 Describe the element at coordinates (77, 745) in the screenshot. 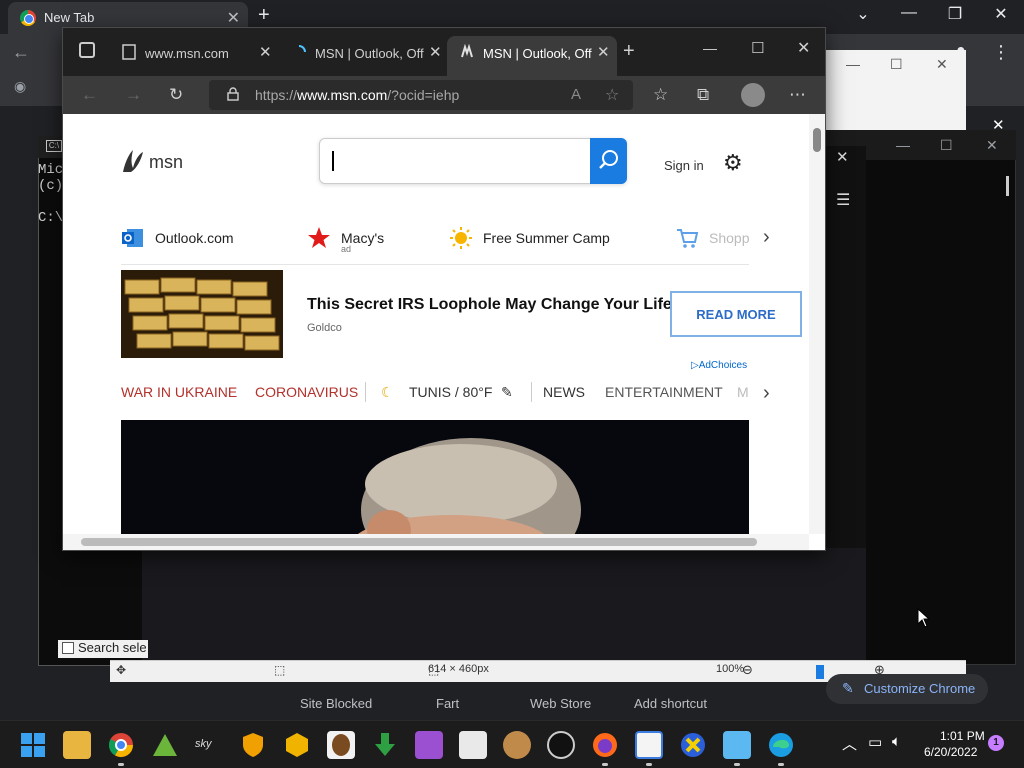

I see `file-explorer-icon` at that location.